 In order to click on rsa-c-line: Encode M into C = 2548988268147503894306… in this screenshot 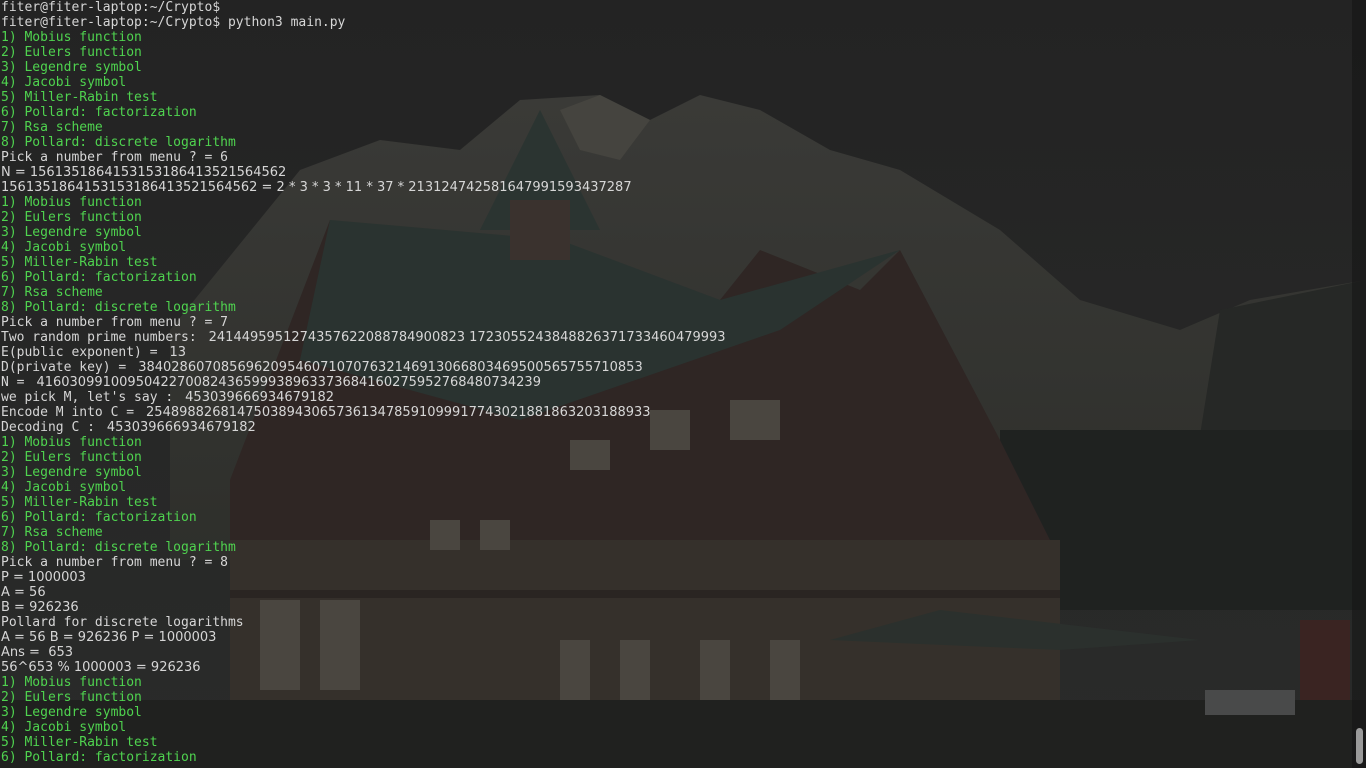, I will do `click(676, 412)`.